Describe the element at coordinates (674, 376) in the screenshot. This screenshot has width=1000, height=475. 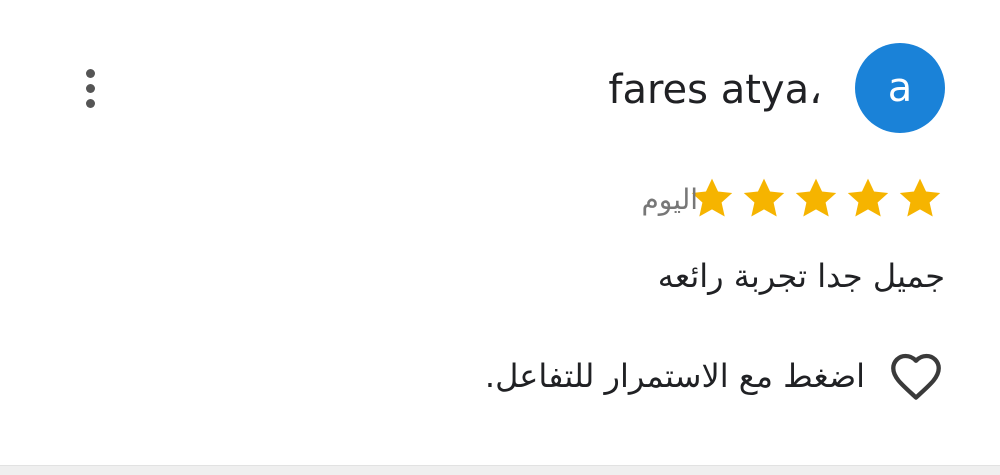
I see `reaction-hint: اضغط مع الاستمرار للتفاعل.` at that location.